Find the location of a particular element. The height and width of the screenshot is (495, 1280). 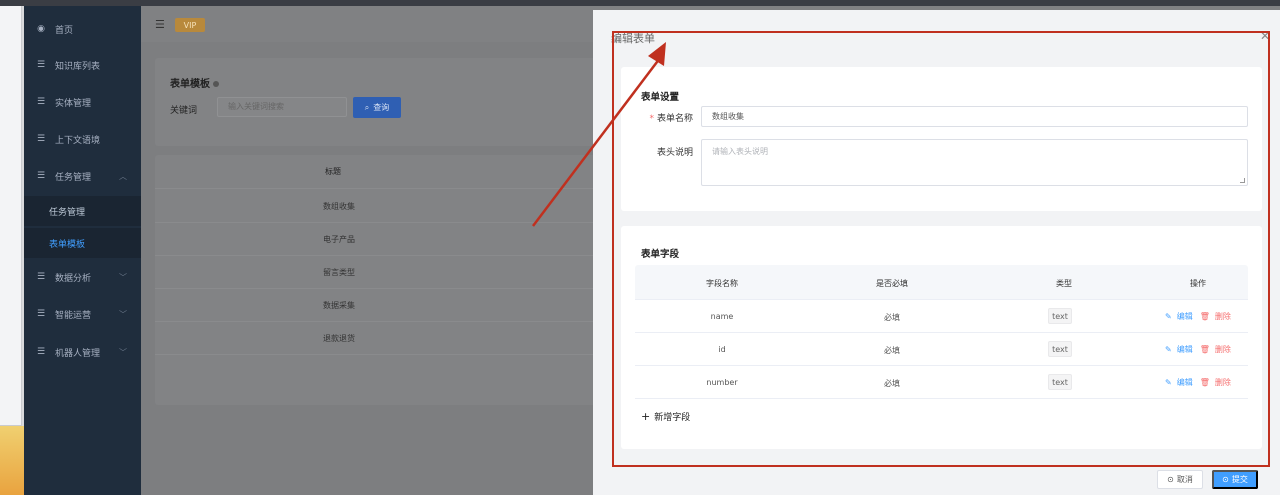

column-header-type: 类型 is located at coordinates (1064, 283).